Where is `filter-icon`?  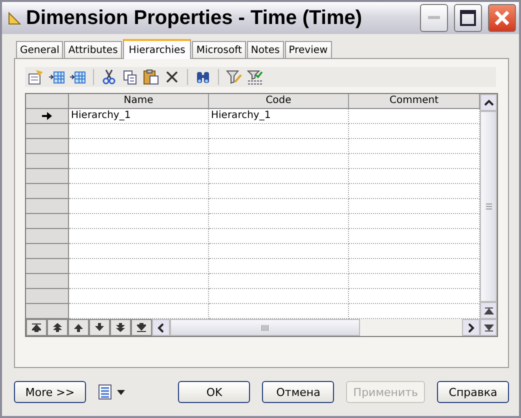
filter-icon is located at coordinates (234, 77).